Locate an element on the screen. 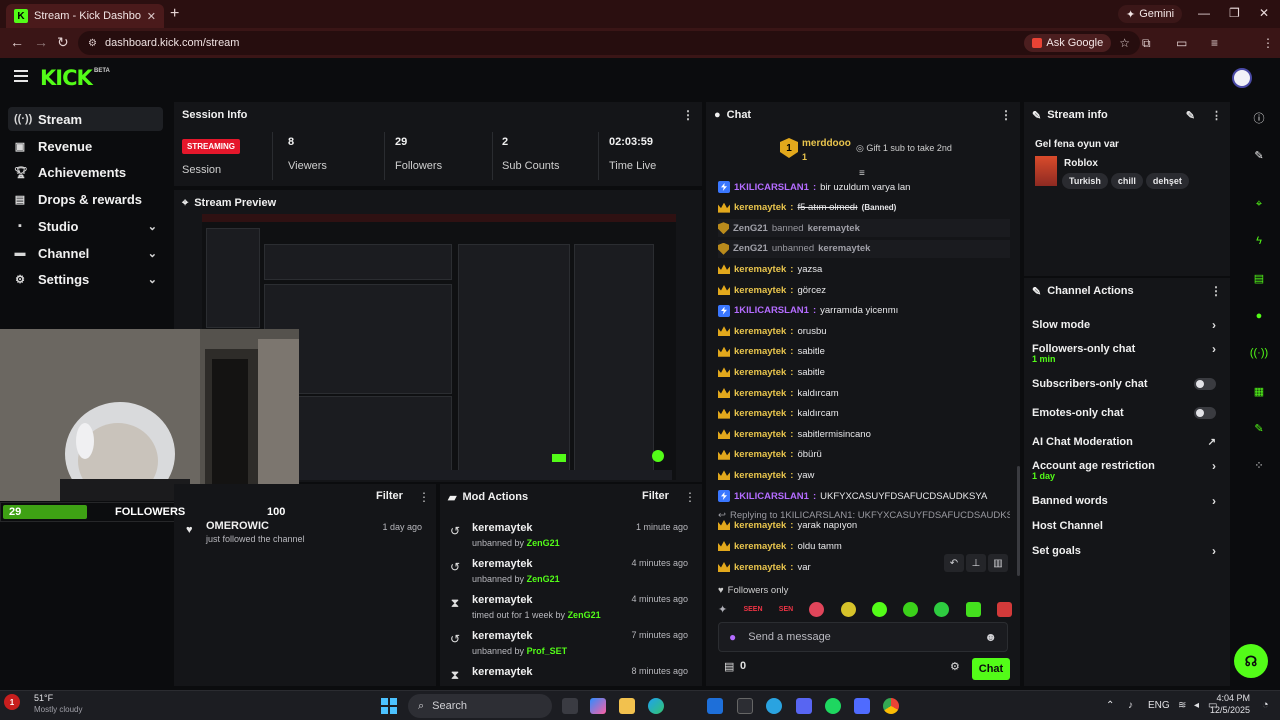  sidebar-item-stream: ((·)) Stream is located at coordinates (85, 119).